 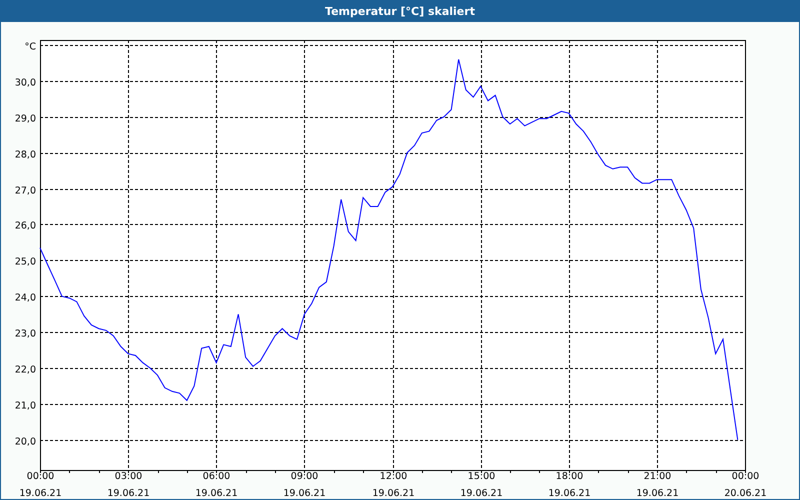 What do you see at coordinates (25, 298) in the screenshot?
I see `y-tick-label: 24,0` at bounding box center [25, 298].